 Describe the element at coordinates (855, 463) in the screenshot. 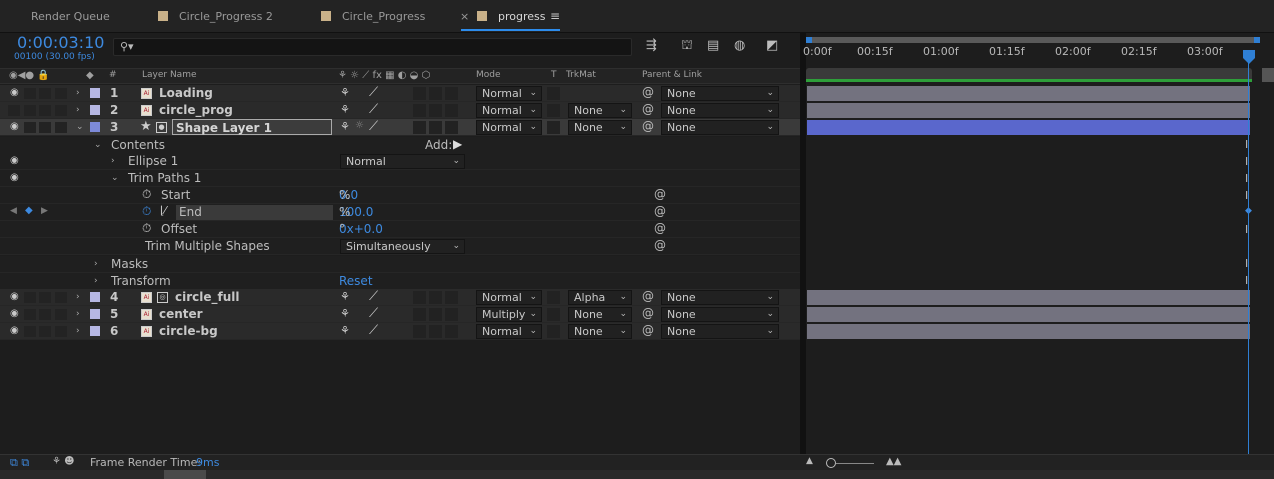

I see `zoom-slider-track` at that location.